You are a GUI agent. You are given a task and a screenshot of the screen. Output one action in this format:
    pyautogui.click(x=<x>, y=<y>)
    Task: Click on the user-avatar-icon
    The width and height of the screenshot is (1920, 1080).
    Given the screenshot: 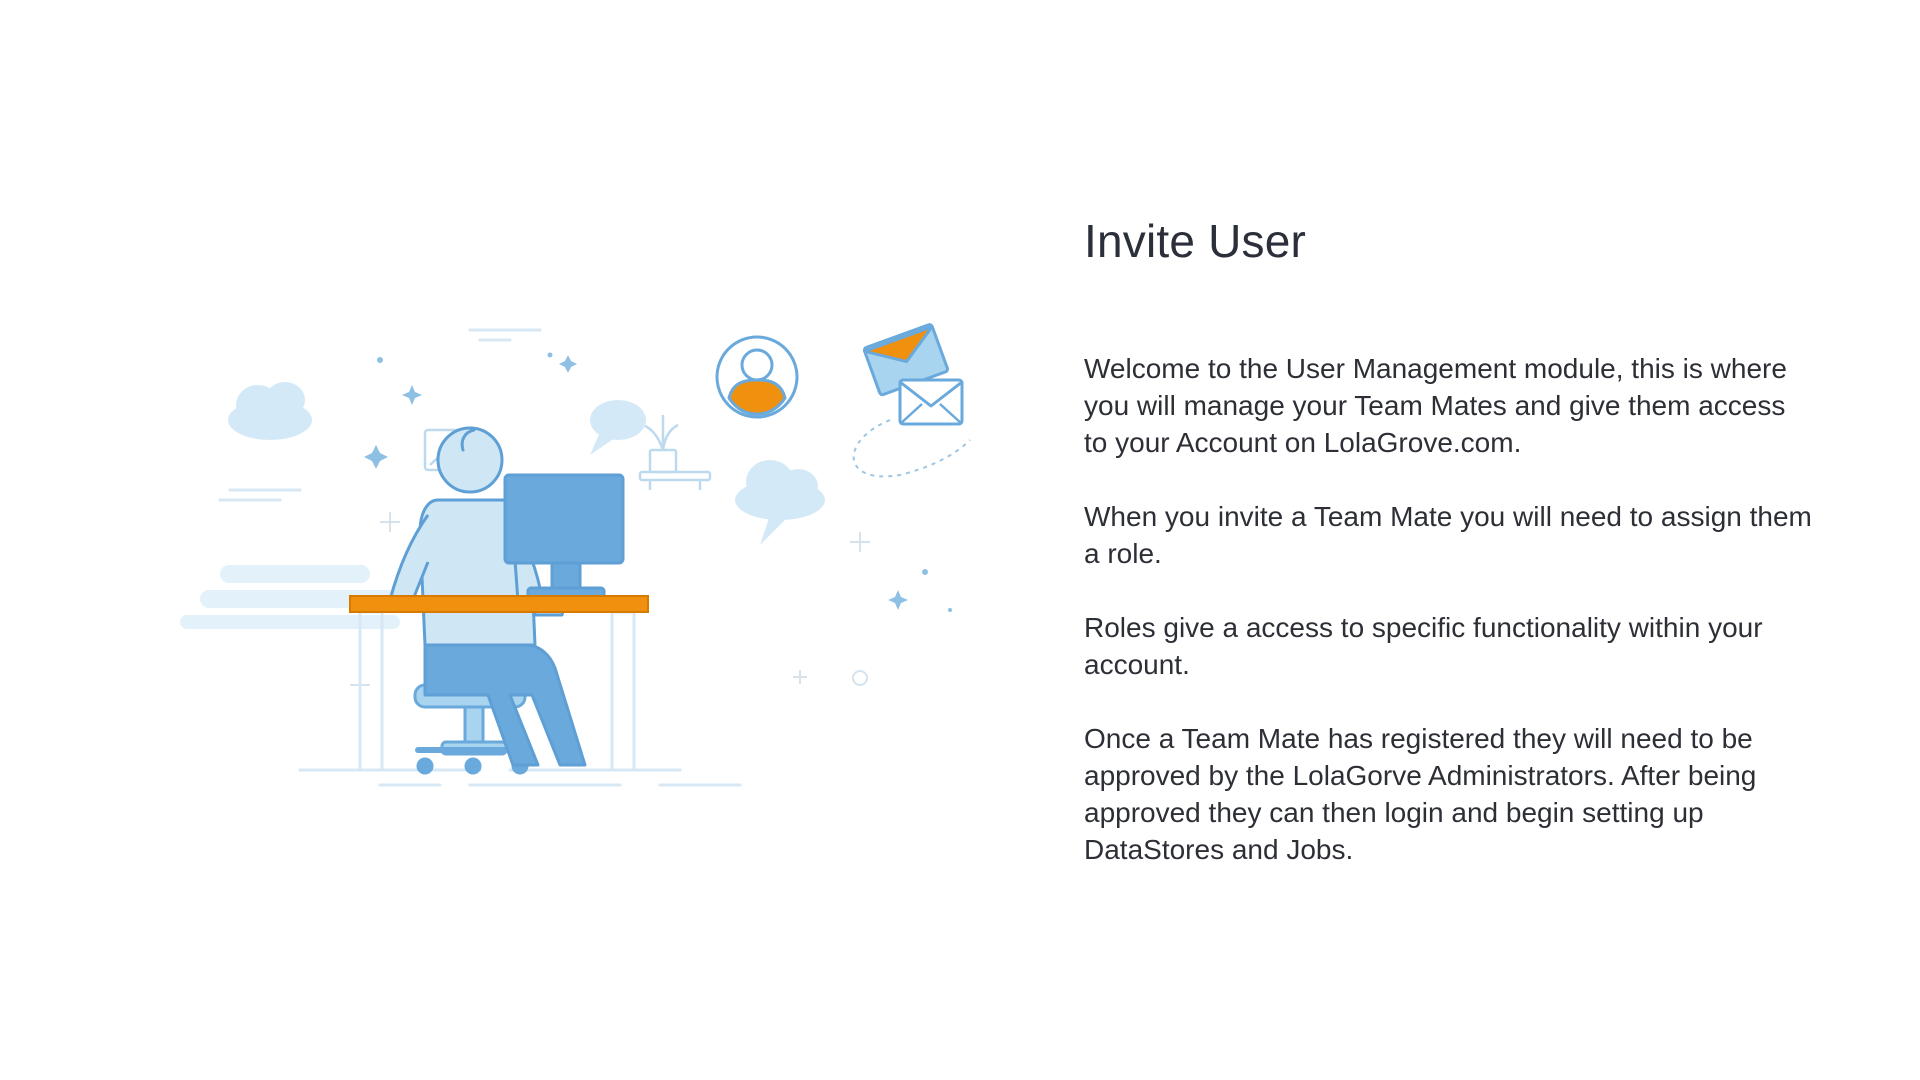 What is the action you would take?
    pyautogui.click(x=757, y=377)
    